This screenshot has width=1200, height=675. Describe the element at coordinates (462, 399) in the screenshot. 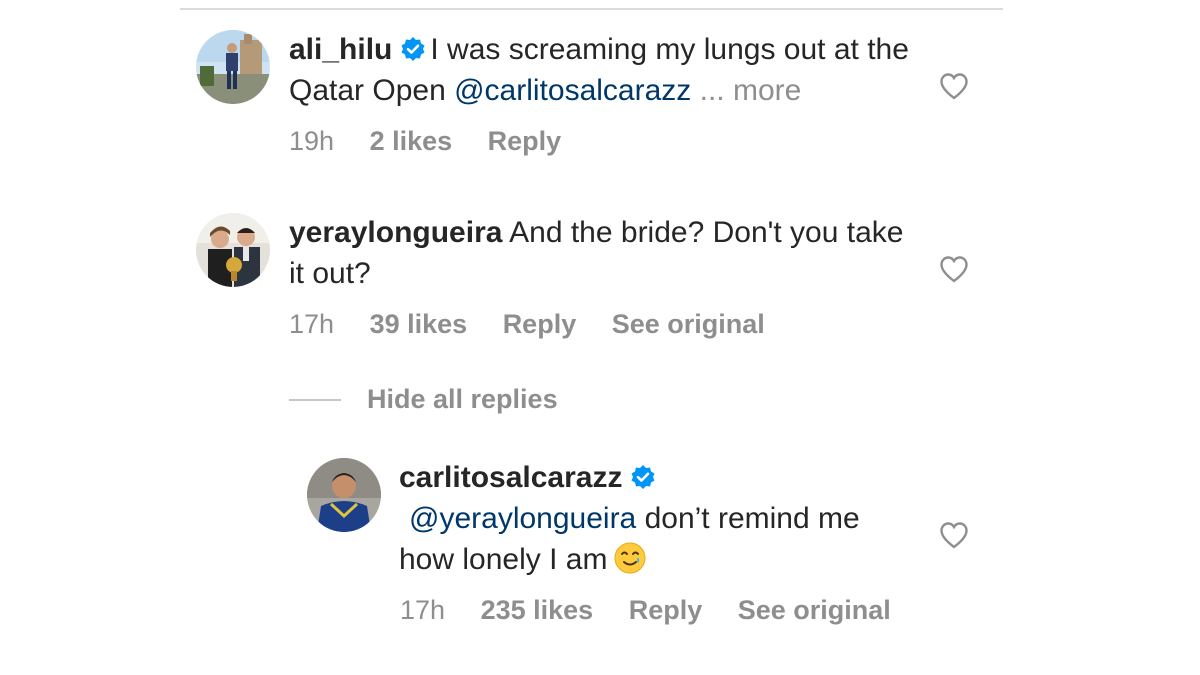

I see `hide-replies-label: Hide all replies` at that location.